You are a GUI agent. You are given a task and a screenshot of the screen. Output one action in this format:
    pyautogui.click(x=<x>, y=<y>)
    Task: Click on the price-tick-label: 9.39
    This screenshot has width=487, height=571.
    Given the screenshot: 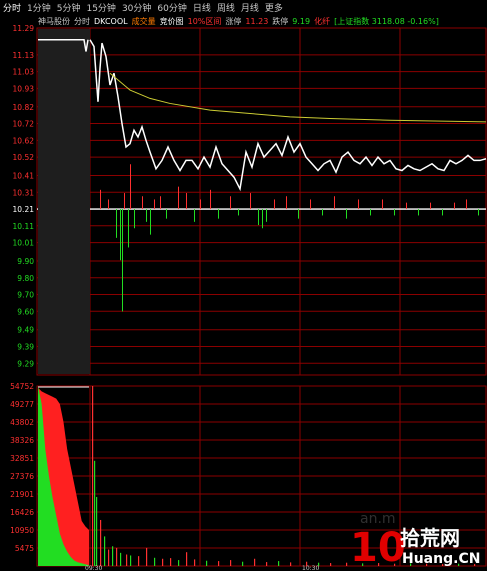 What is the action you would take?
    pyautogui.click(x=25, y=347)
    